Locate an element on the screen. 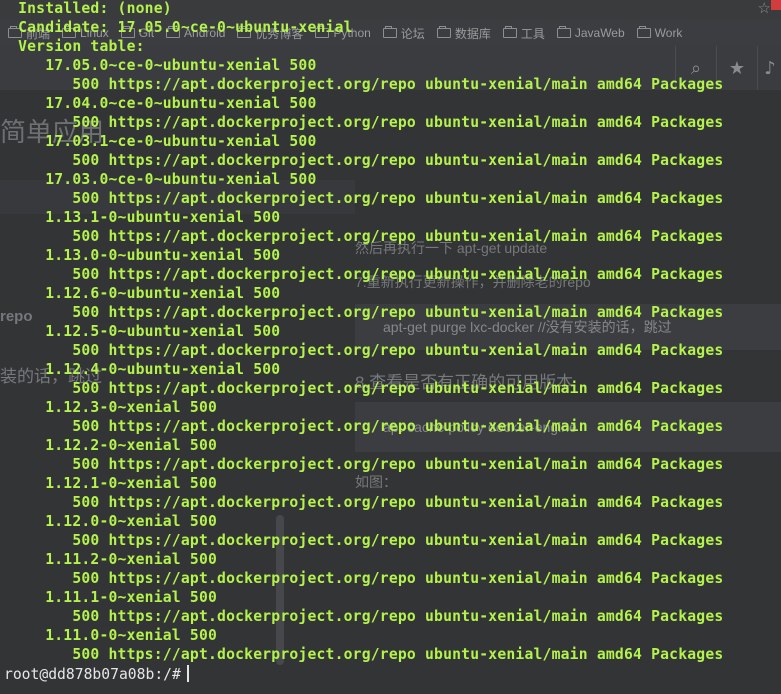 Image resolution: width=781 pixels, height=694 pixels. terminal-line: 1.13.1-0~ubuntu-xenial 500 is located at coordinates (140, 217).